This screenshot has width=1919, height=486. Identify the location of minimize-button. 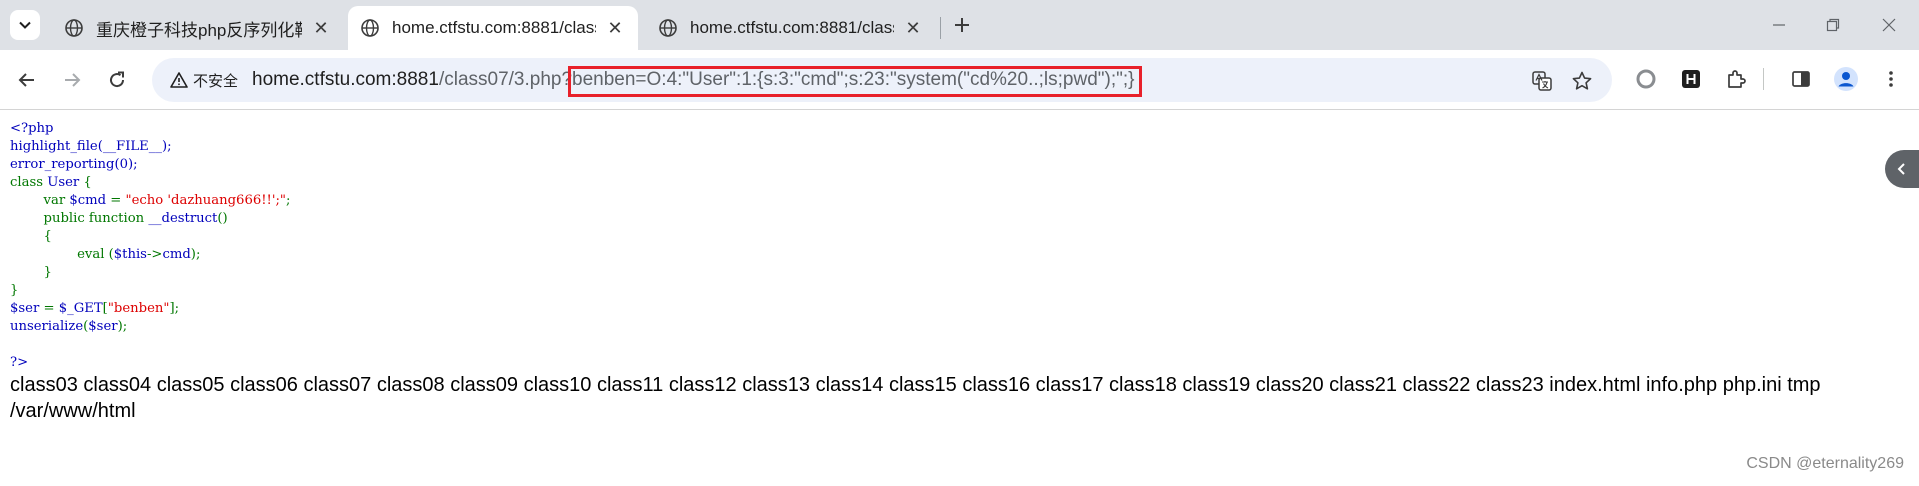
(1779, 25).